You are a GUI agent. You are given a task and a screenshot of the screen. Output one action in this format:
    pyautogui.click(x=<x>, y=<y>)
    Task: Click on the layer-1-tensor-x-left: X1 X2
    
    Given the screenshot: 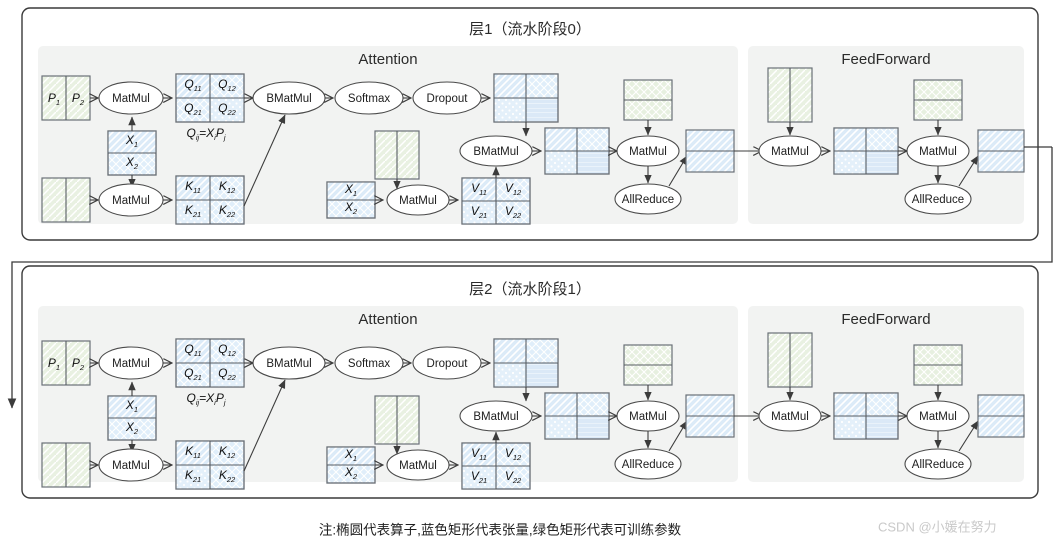 What is the action you would take?
    pyautogui.click(x=132, y=153)
    